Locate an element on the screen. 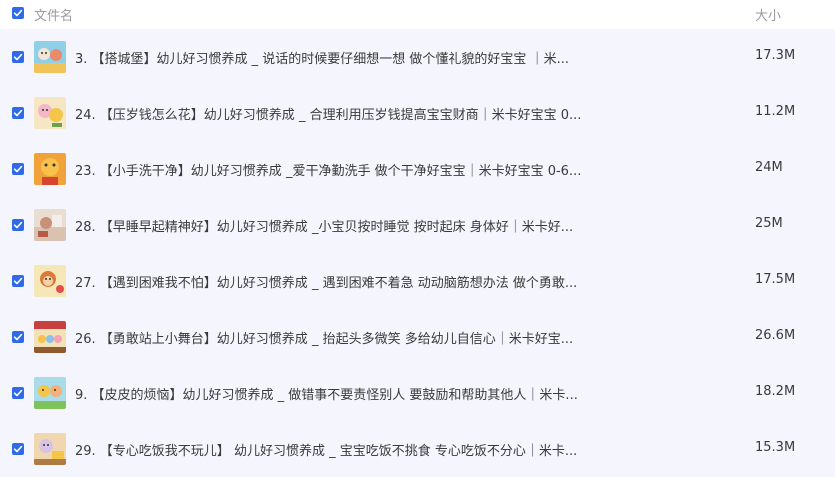  column-header-size: 大小 is located at coordinates (768, 14).